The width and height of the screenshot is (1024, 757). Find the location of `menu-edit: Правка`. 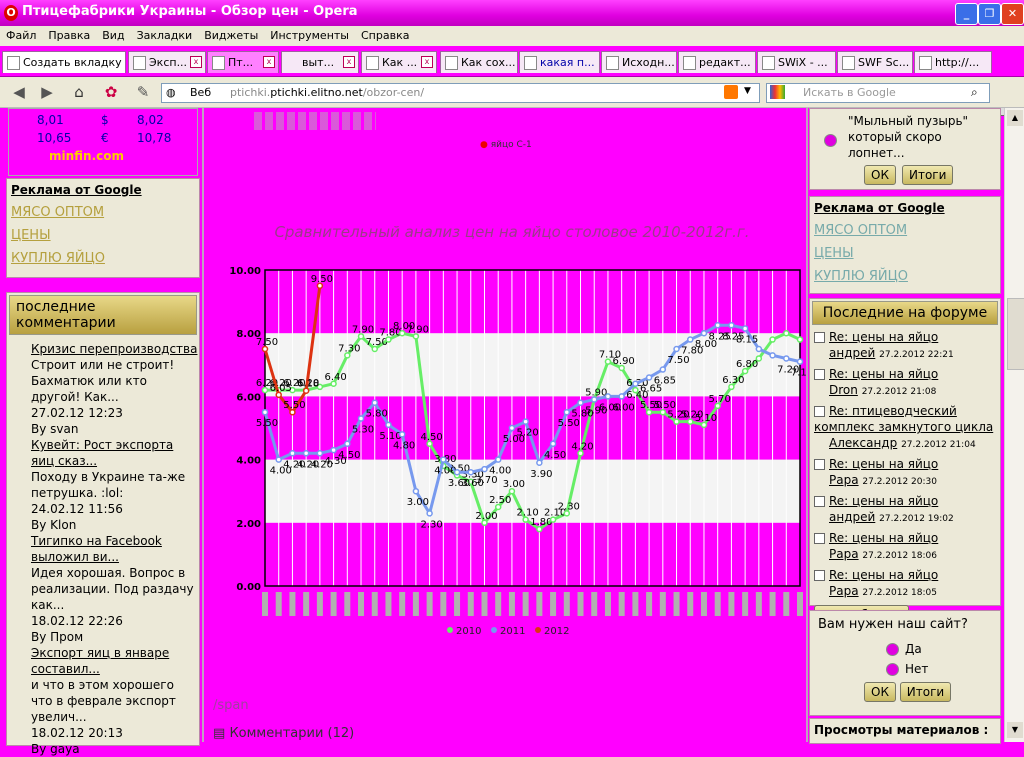

menu-edit: Правка is located at coordinates (69, 34).